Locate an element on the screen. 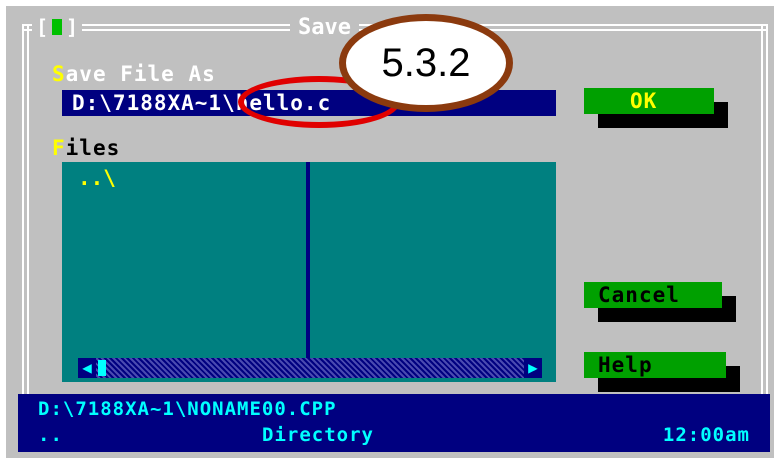  status-entry-name: .. is located at coordinates (50, 435).